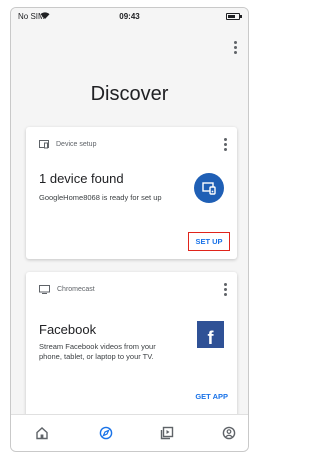  What do you see at coordinates (236, 48) in the screenshot?
I see `more-options-icon` at bounding box center [236, 48].